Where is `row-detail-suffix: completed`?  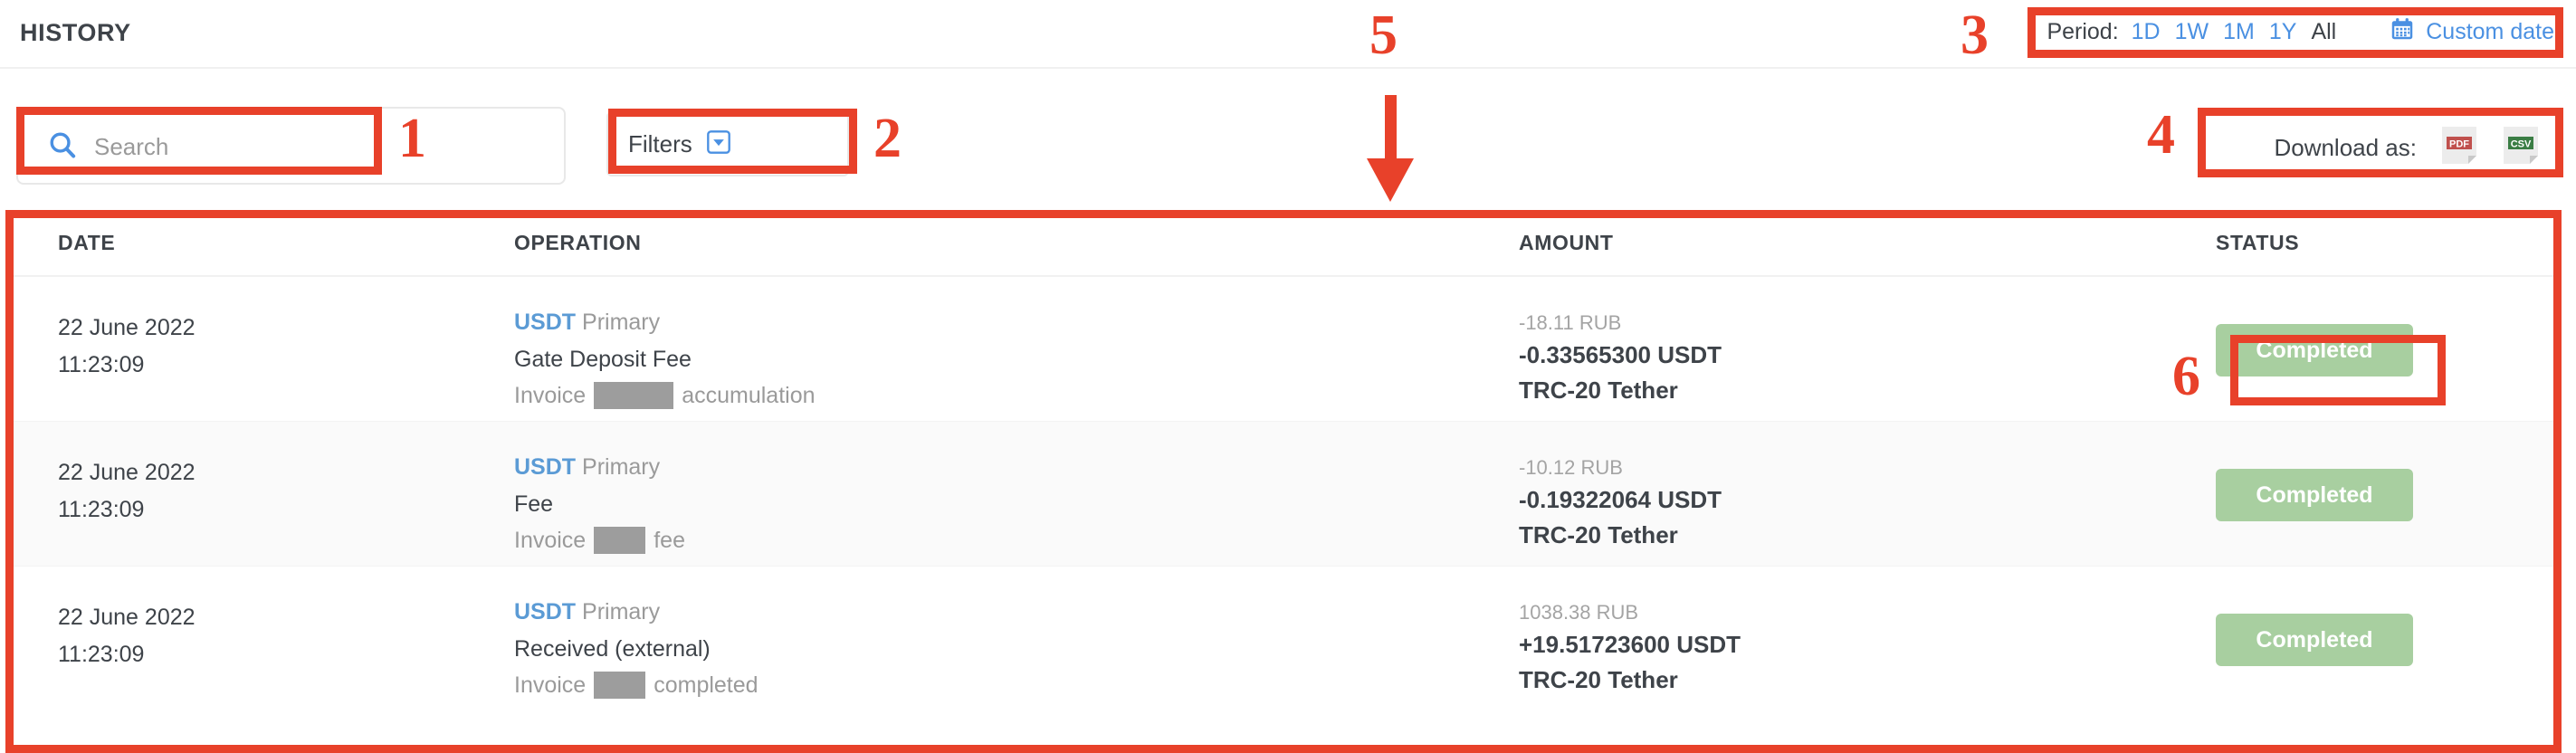
row-detail-suffix: completed is located at coordinates (706, 685).